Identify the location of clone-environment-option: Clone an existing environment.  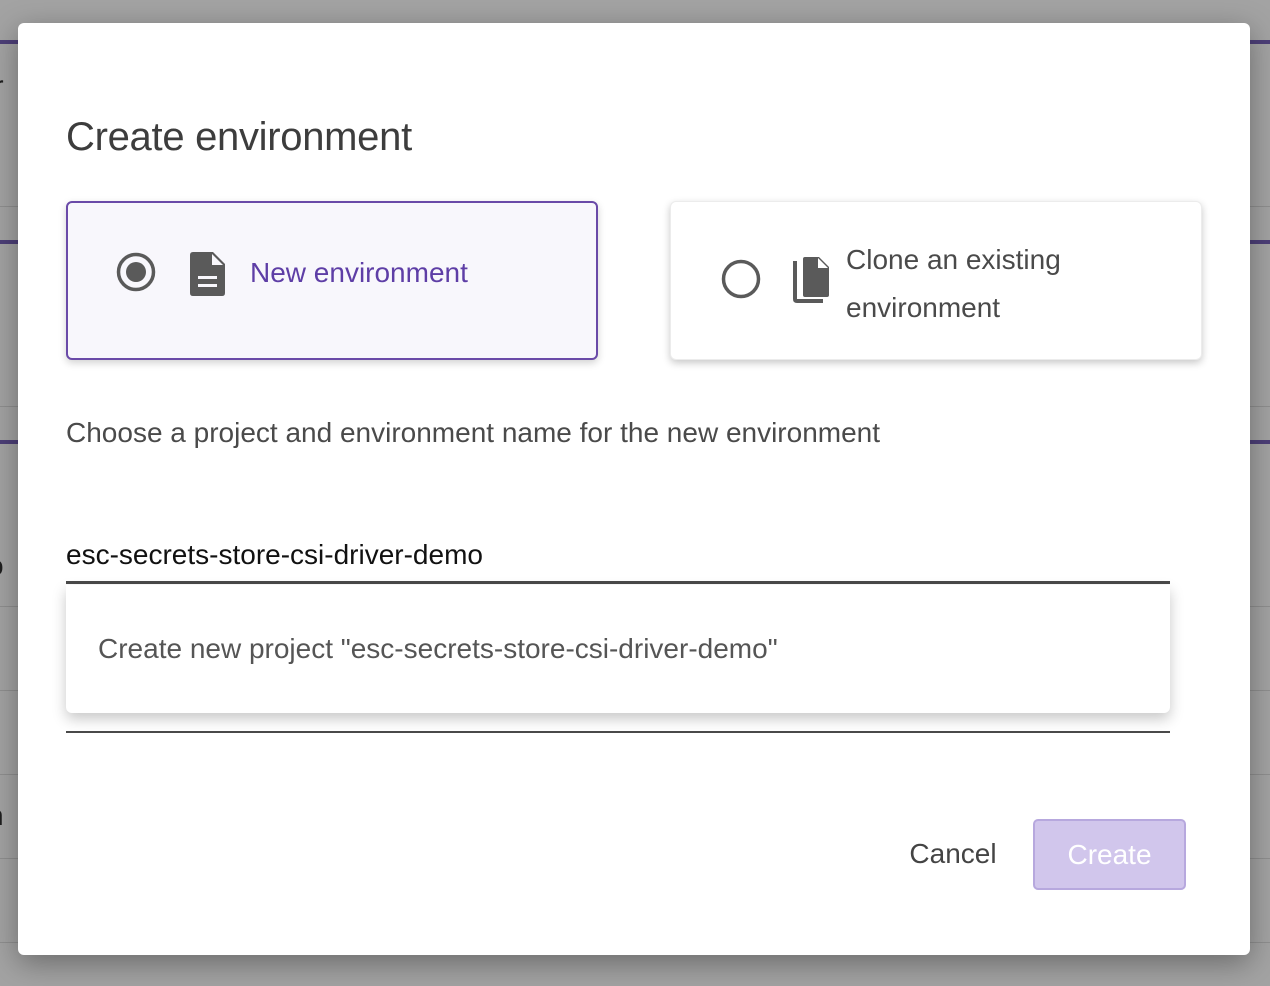
(936, 280).